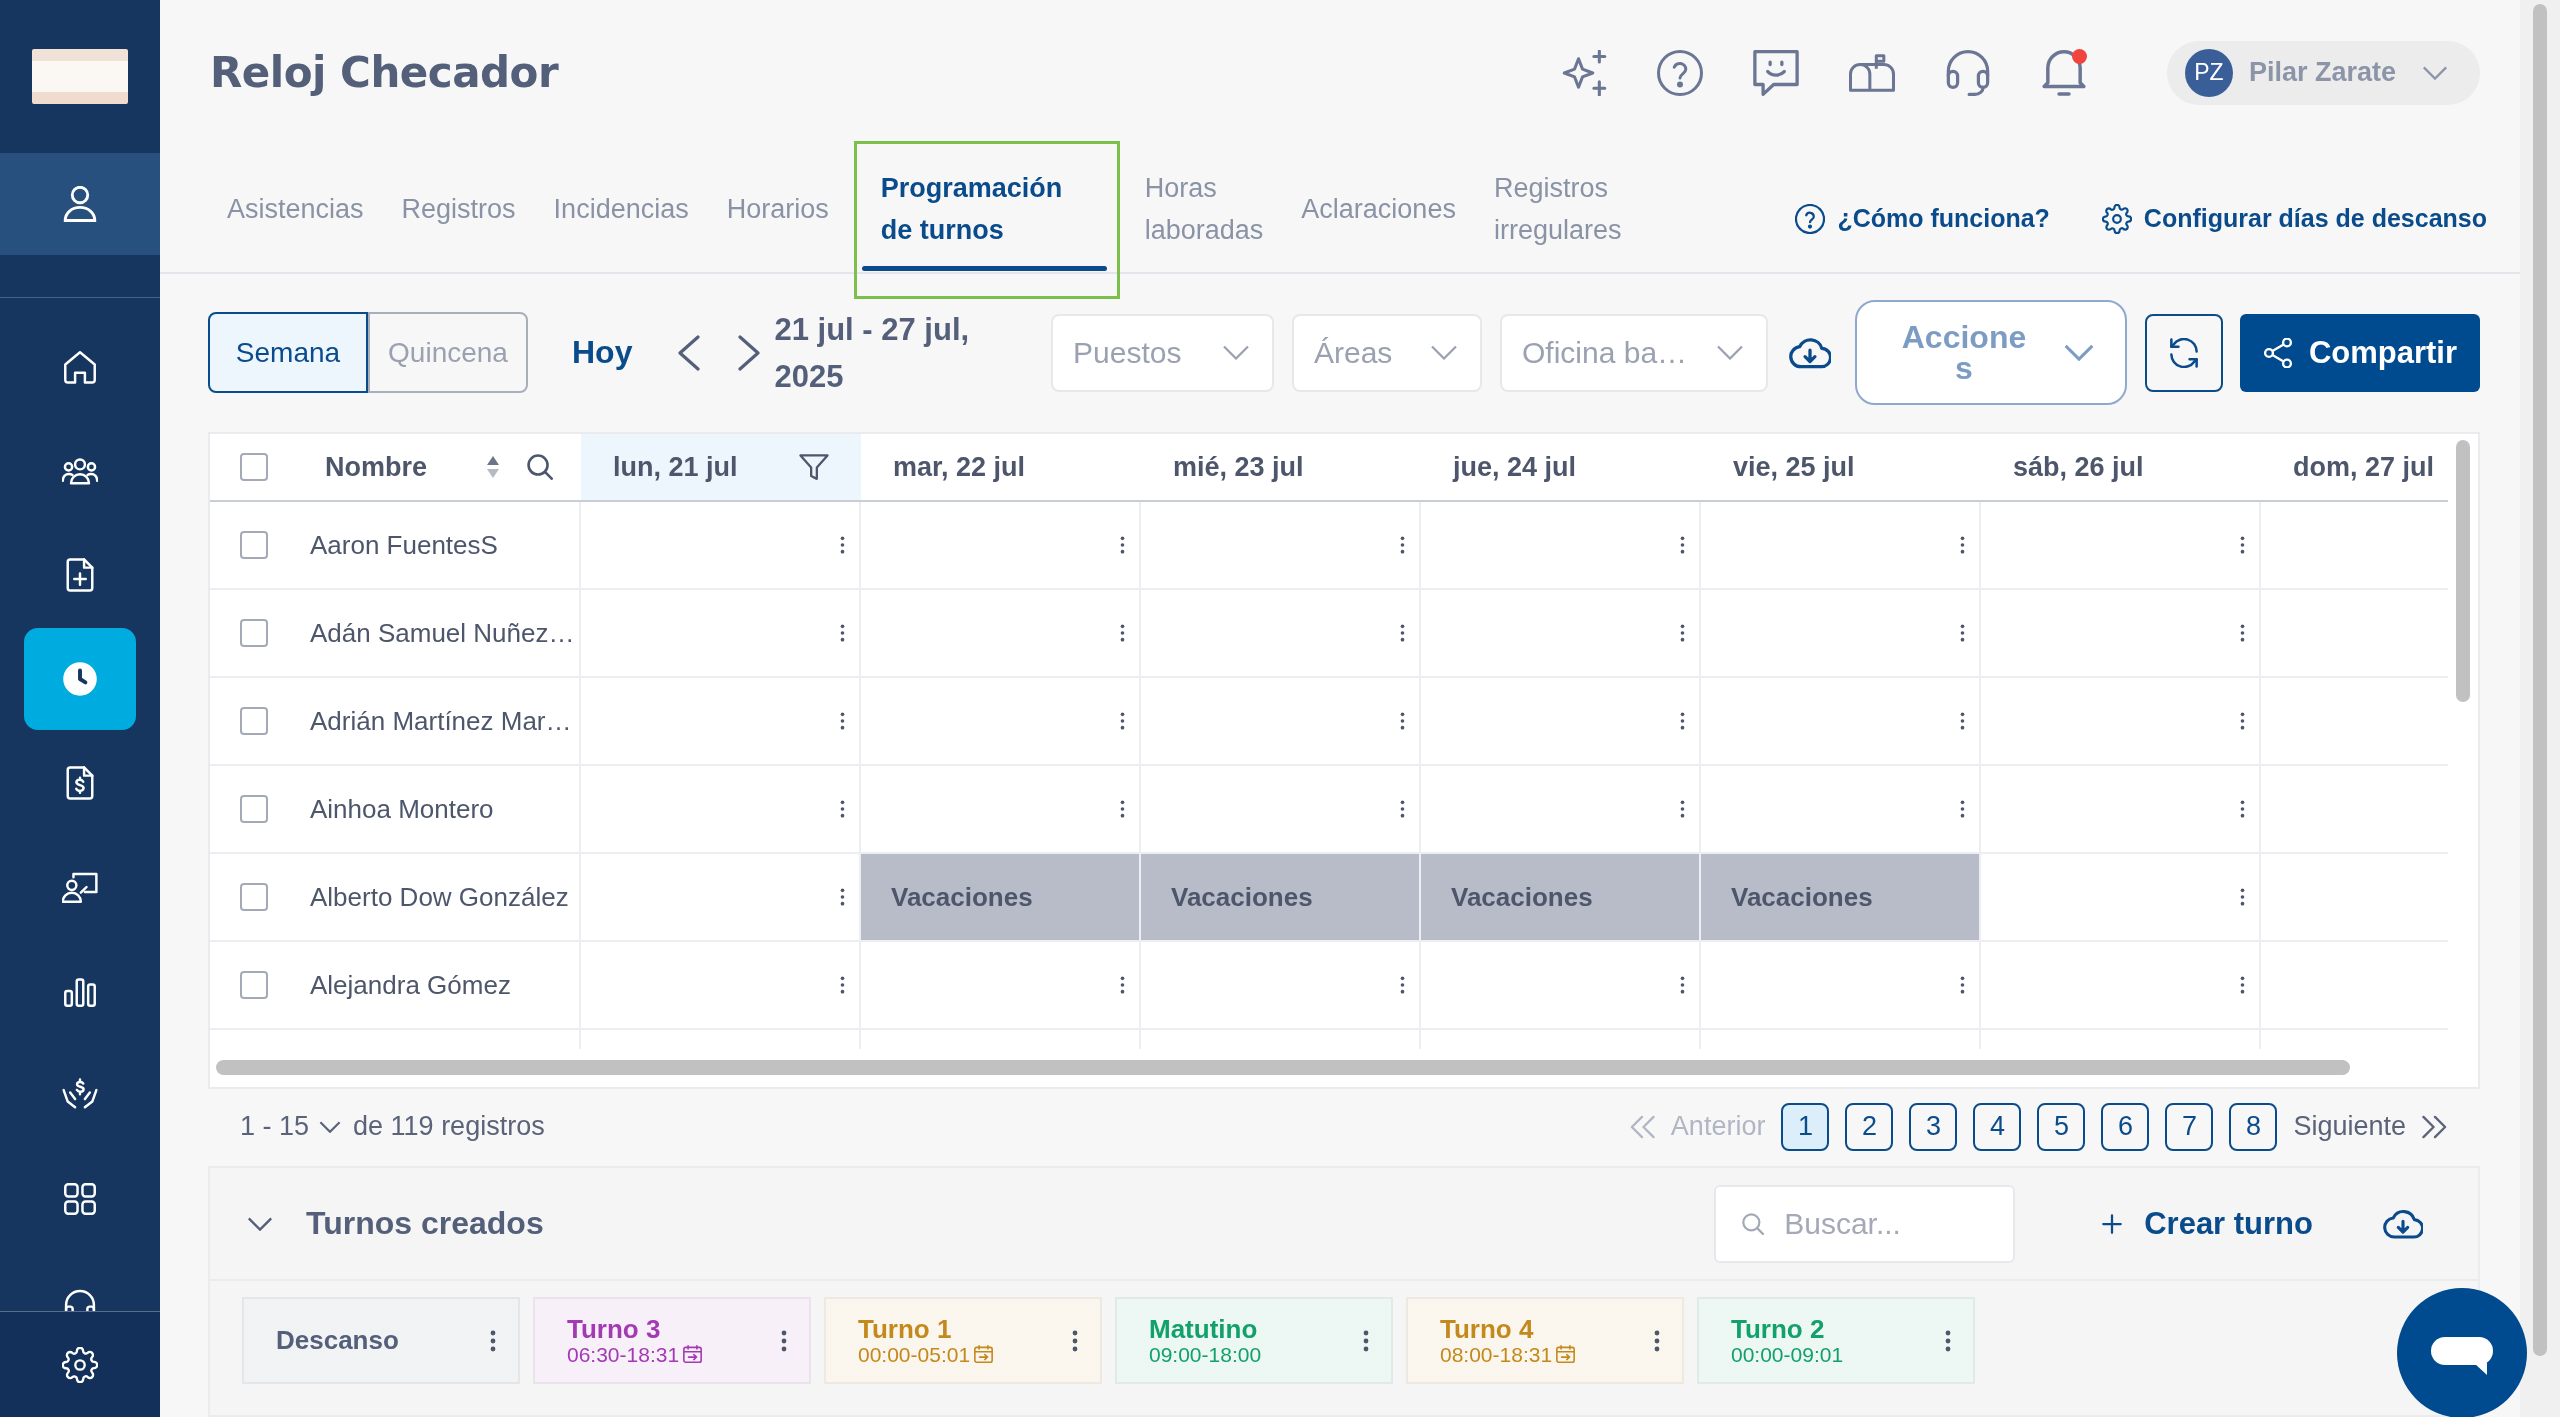 This screenshot has width=2560, height=1417. What do you see at coordinates (2354, 467) in the screenshot?
I see `column-header: dom, 27 jul` at bounding box center [2354, 467].